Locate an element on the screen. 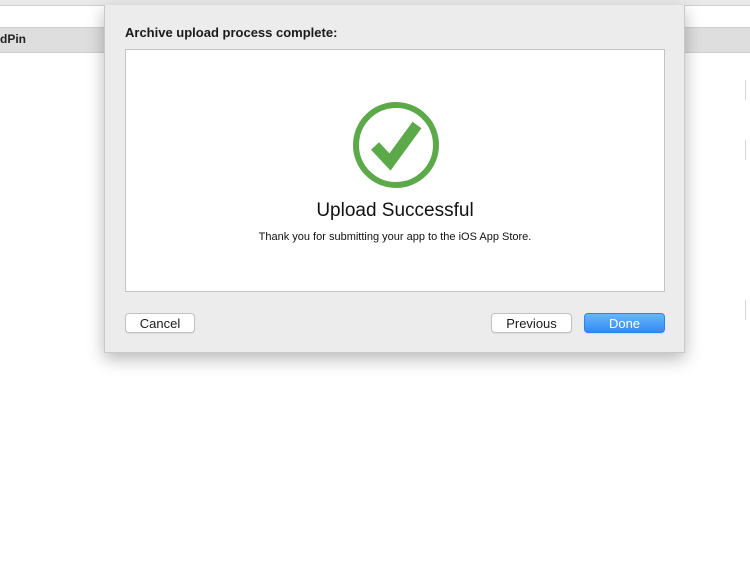 This screenshot has height=568, width=750. checkmark-circle-icon is located at coordinates (396, 145).